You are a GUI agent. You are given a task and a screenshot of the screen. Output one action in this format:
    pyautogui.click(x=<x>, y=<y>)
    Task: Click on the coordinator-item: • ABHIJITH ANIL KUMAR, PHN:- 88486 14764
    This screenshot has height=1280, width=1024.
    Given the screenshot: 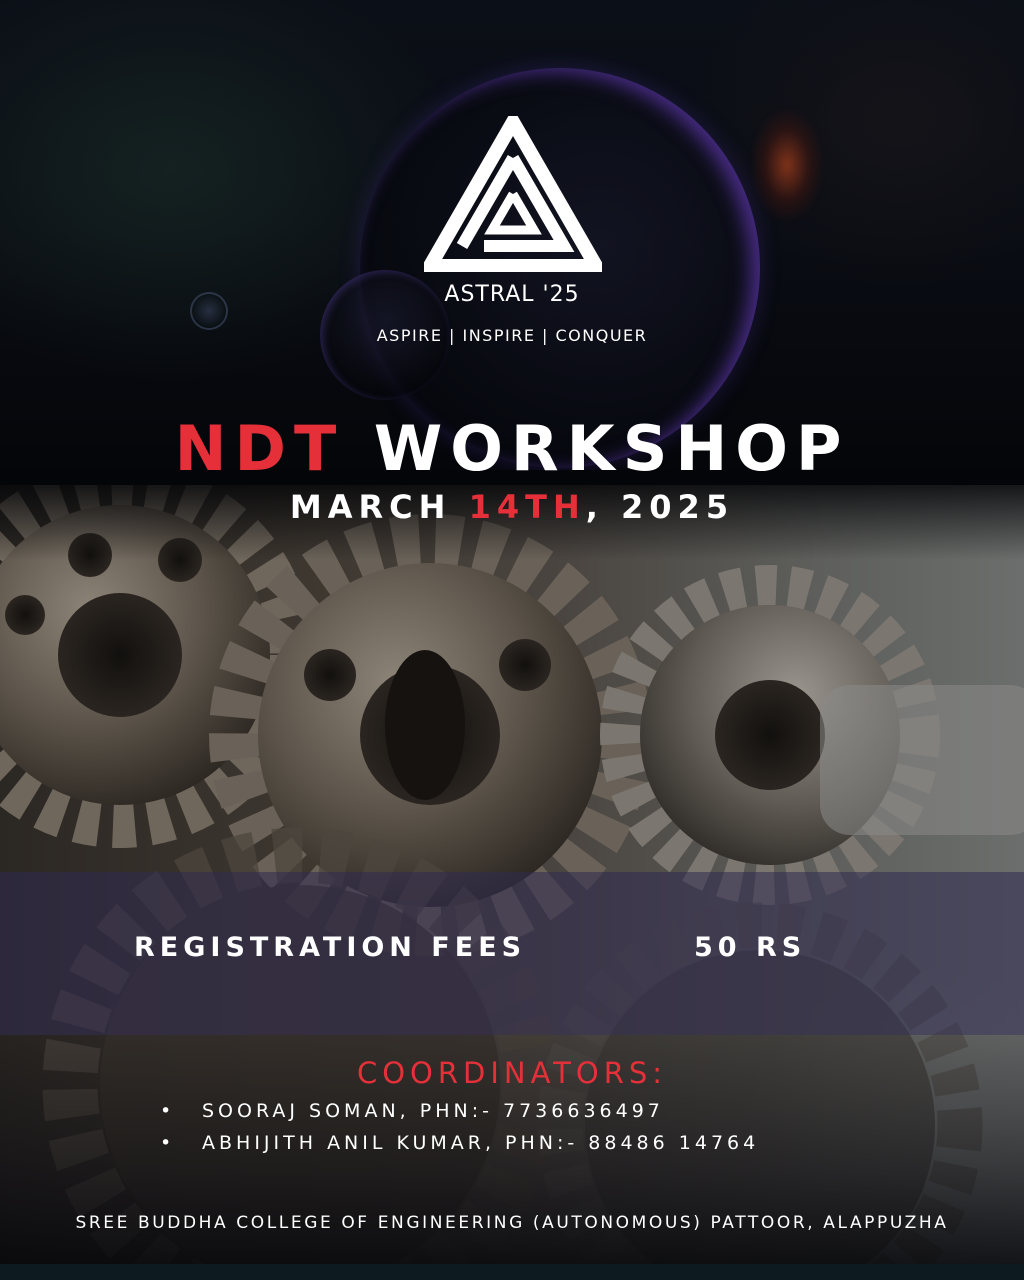 What is the action you would take?
    pyautogui.click(x=459, y=1148)
    